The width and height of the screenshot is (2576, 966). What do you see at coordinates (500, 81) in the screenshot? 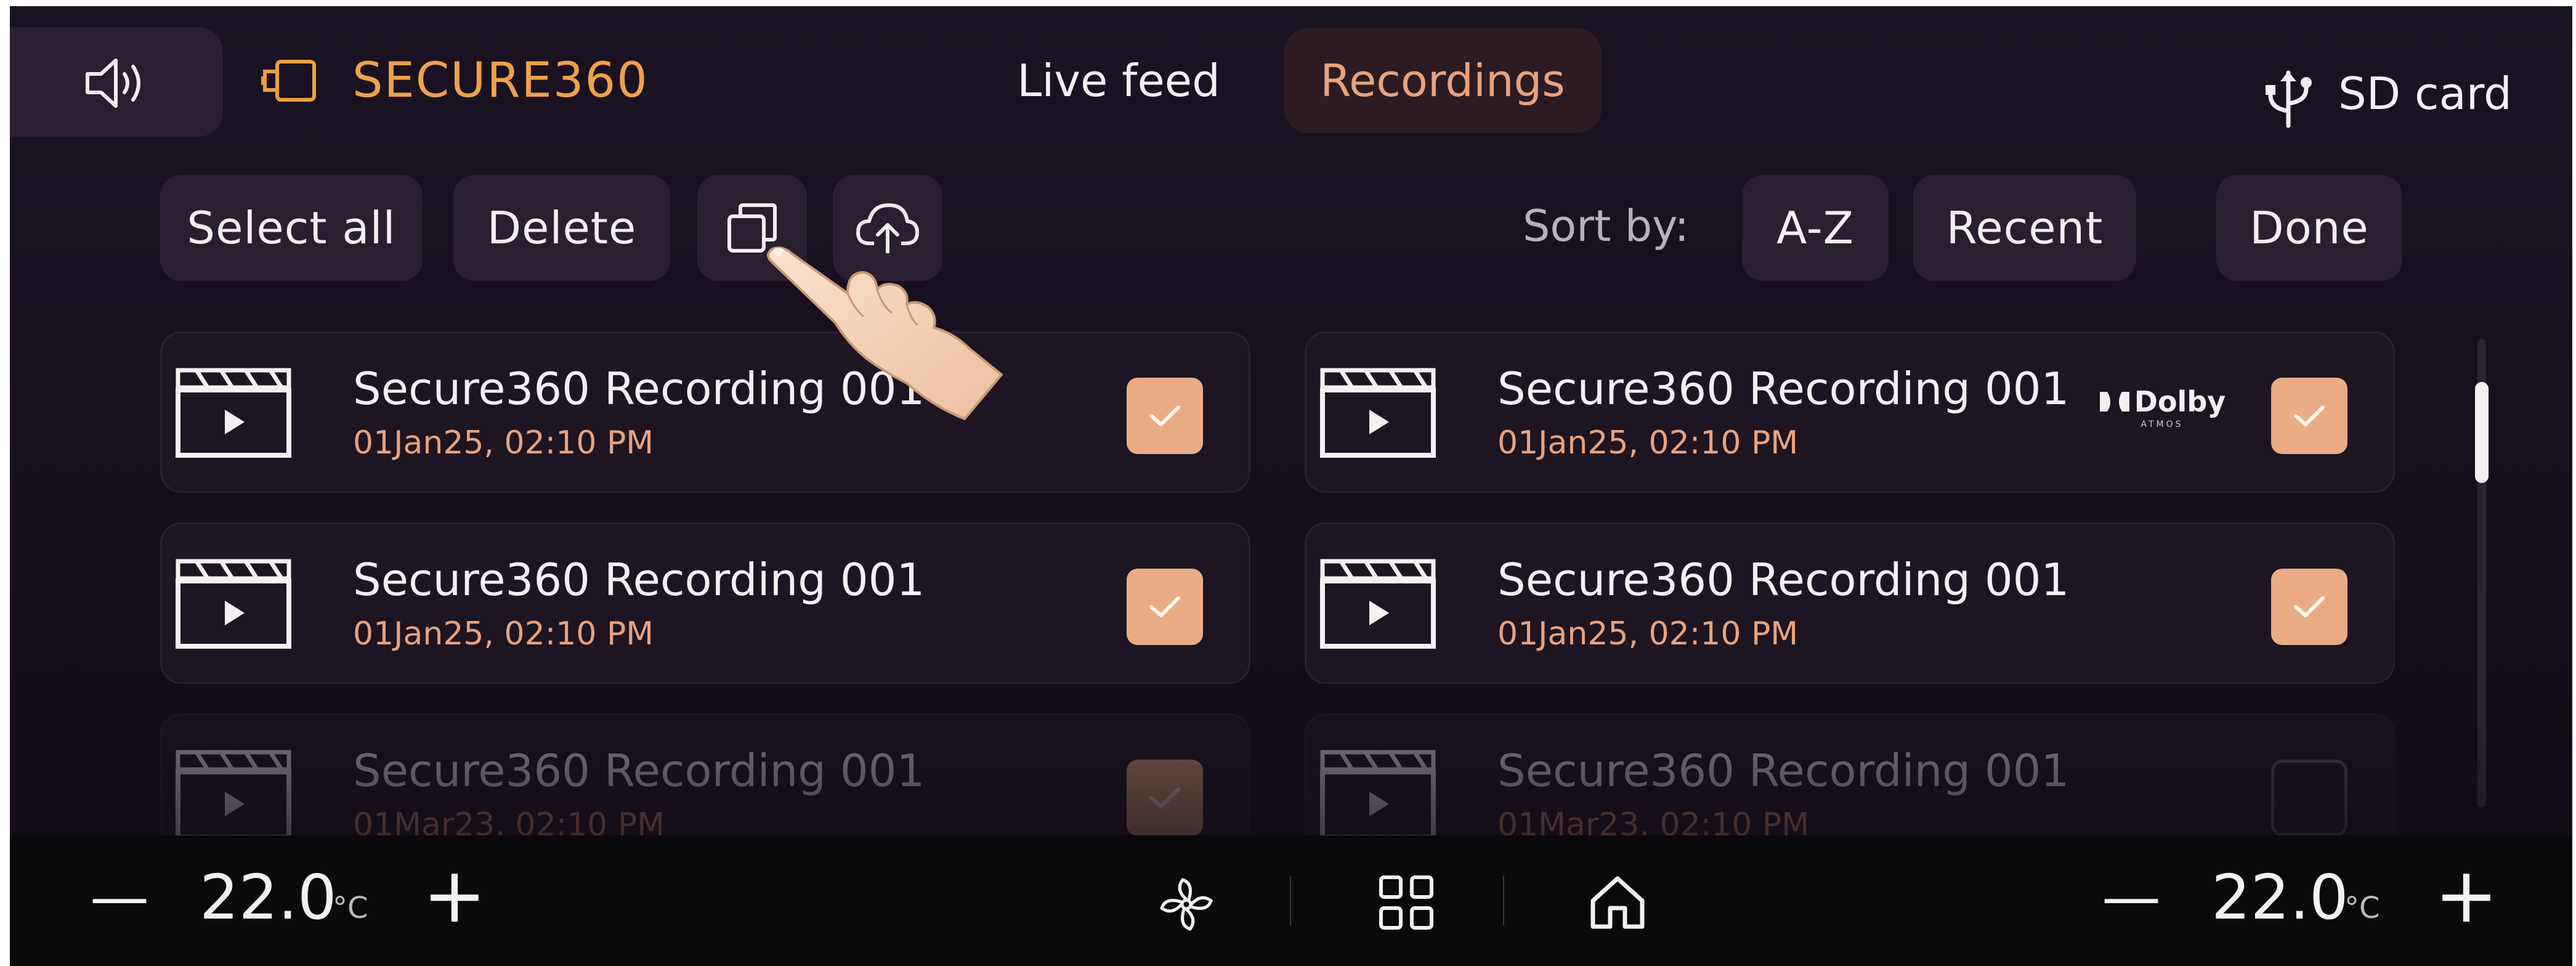
I see `app-title: SECURE360` at bounding box center [500, 81].